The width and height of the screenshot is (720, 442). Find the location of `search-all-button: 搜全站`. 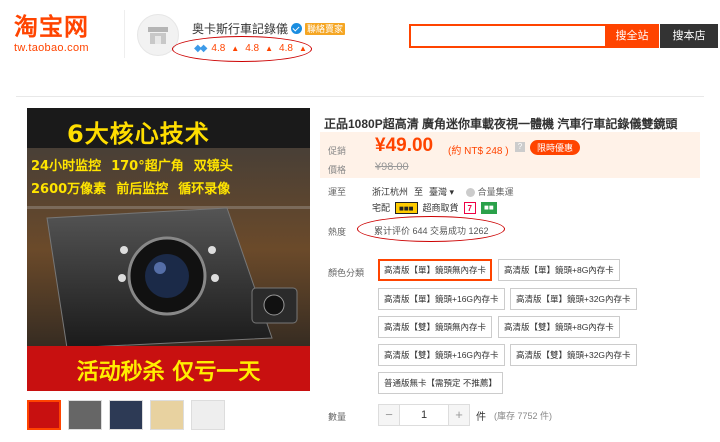

search-all-button: 搜全站 is located at coordinates (632, 36).